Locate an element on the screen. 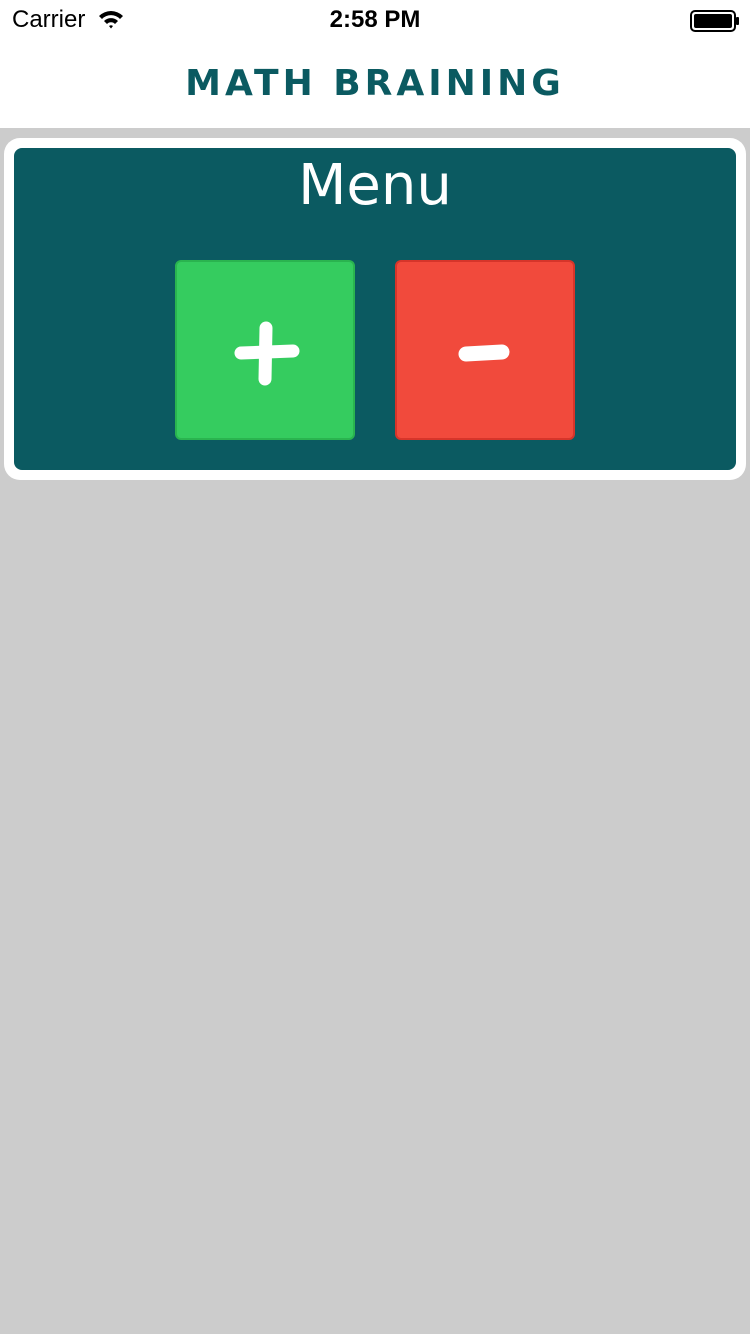 Image resolution: width=750 pixels, height=1334 pixels. menu-title: Menu is located at coordinates (375, 185).